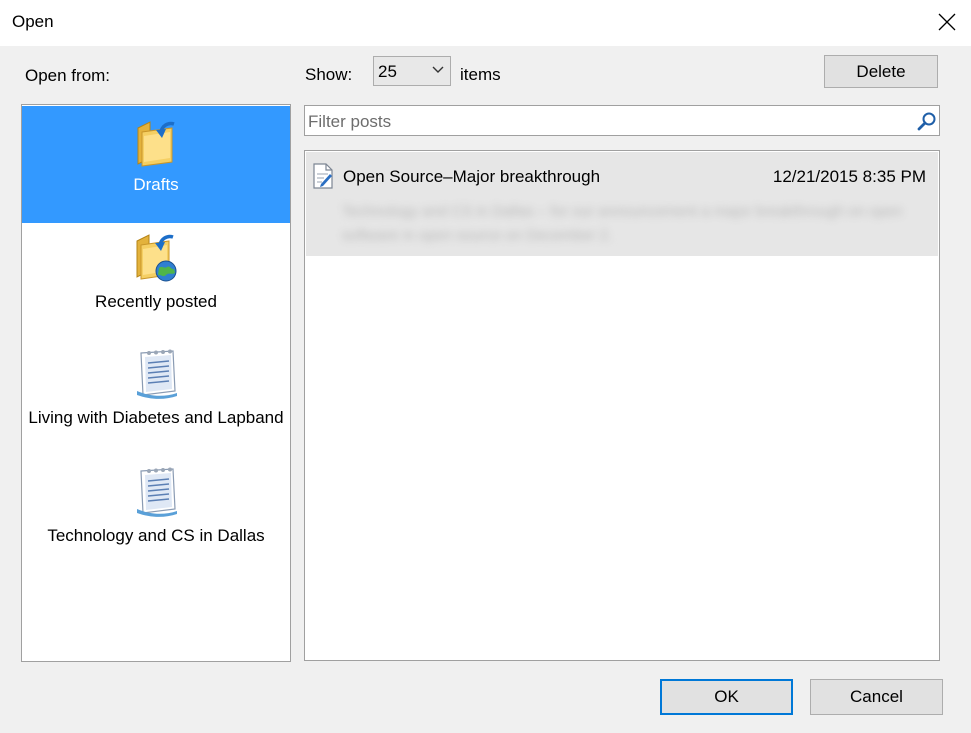  I want to click on open-from-label: Open from:, so click(68, 75).